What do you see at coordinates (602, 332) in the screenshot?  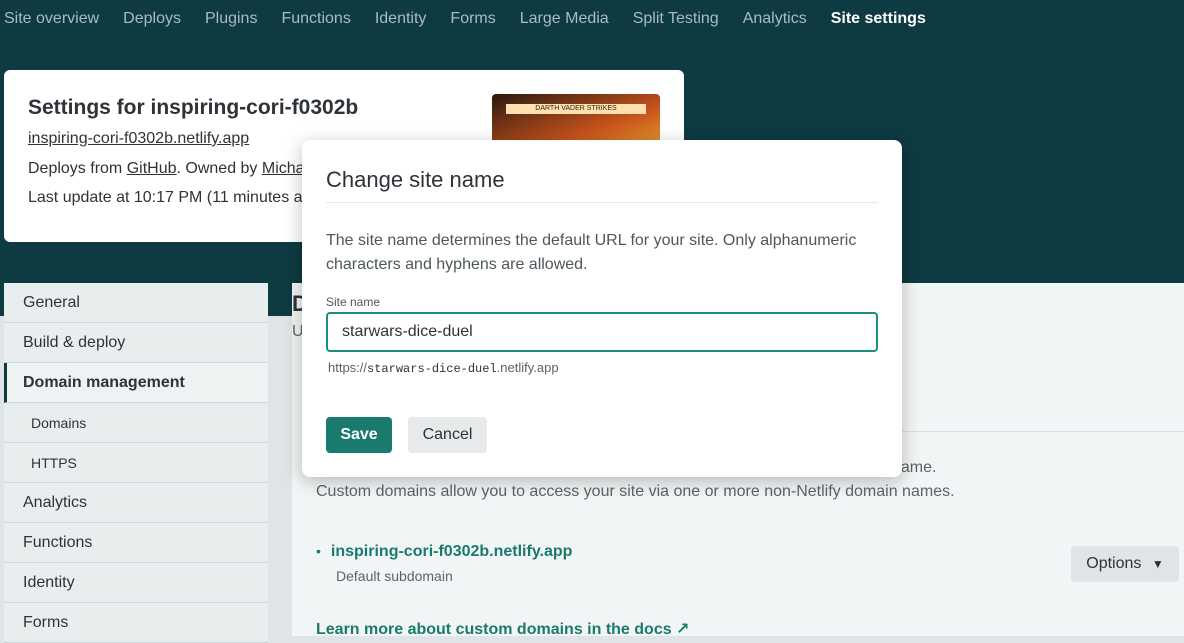 I see `site-name-input` at bounding box center [602, 332].